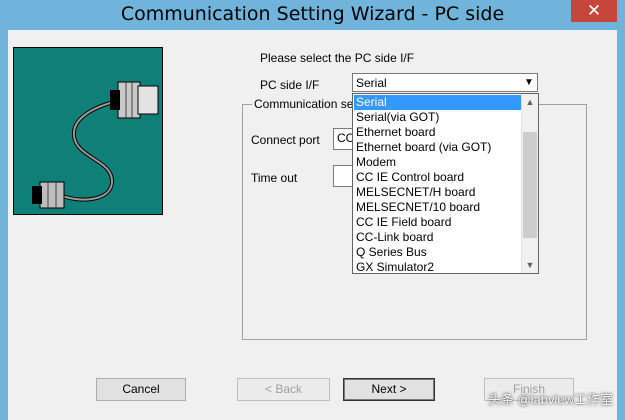 The height and width of the screenshot is (420, 625). What do you see at coordinates (437, 117) in the screenshot?
I see `dropdown-option: Serial(via GOT)` at bounding box center [437, 117].